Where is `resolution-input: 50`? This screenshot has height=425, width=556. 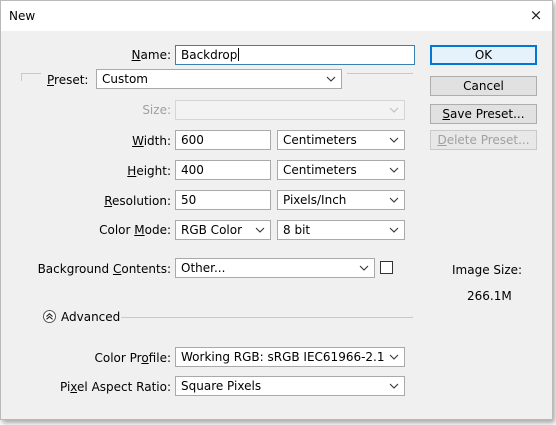 resolution-input: 50 is located at coordinates (223, 200).